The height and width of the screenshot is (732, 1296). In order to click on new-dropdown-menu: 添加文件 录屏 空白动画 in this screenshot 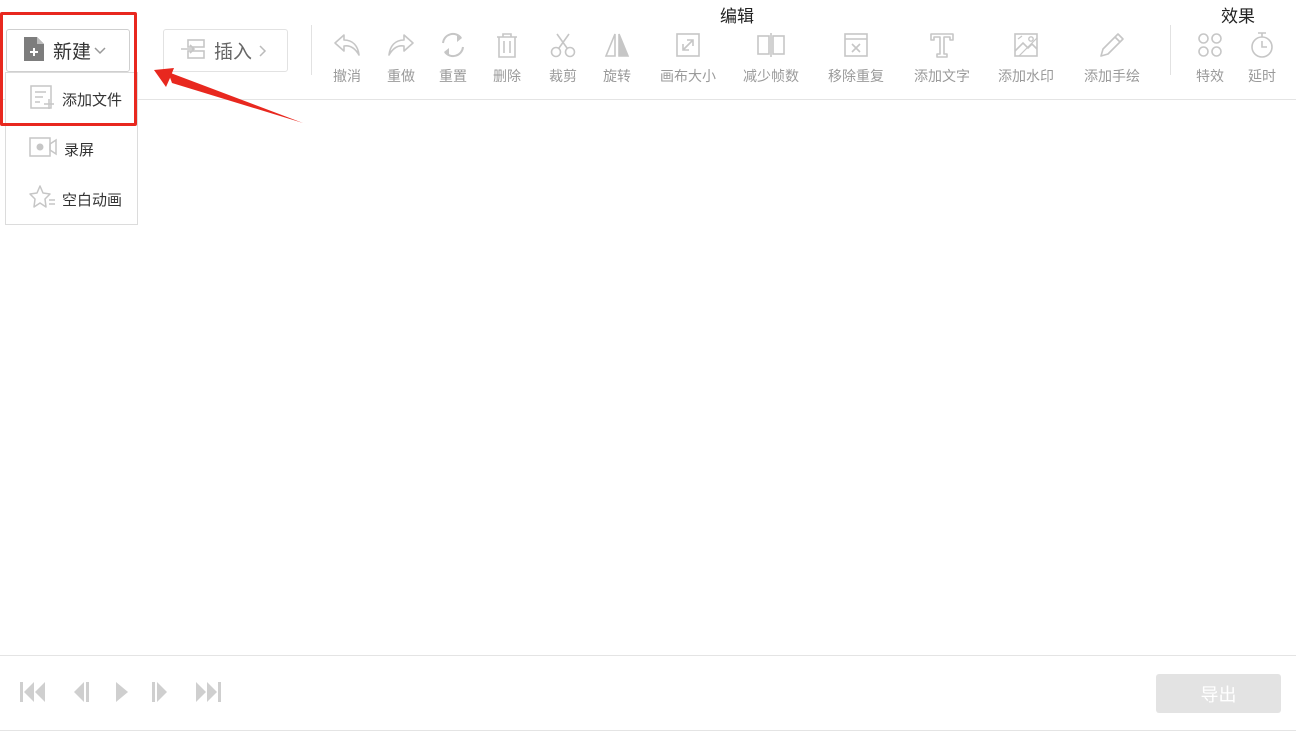, I will do `click(71, 148)`.